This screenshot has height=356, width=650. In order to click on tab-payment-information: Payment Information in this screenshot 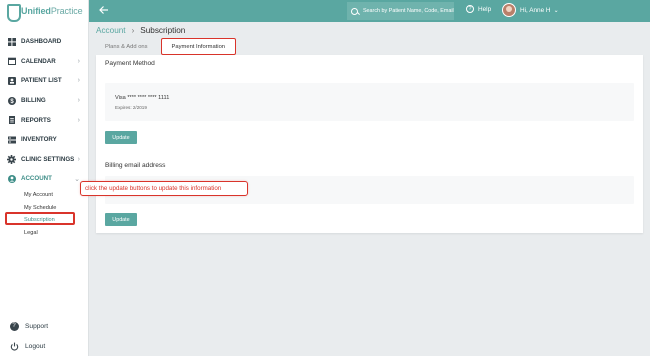, I will do `click(198, 46)`.